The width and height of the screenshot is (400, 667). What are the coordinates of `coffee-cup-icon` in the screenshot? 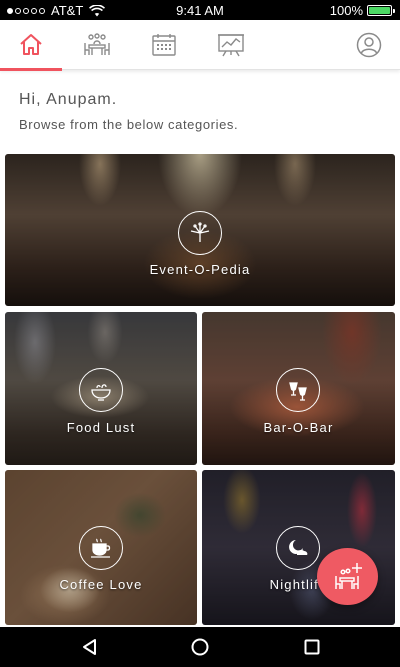 It's located at (101, 548).